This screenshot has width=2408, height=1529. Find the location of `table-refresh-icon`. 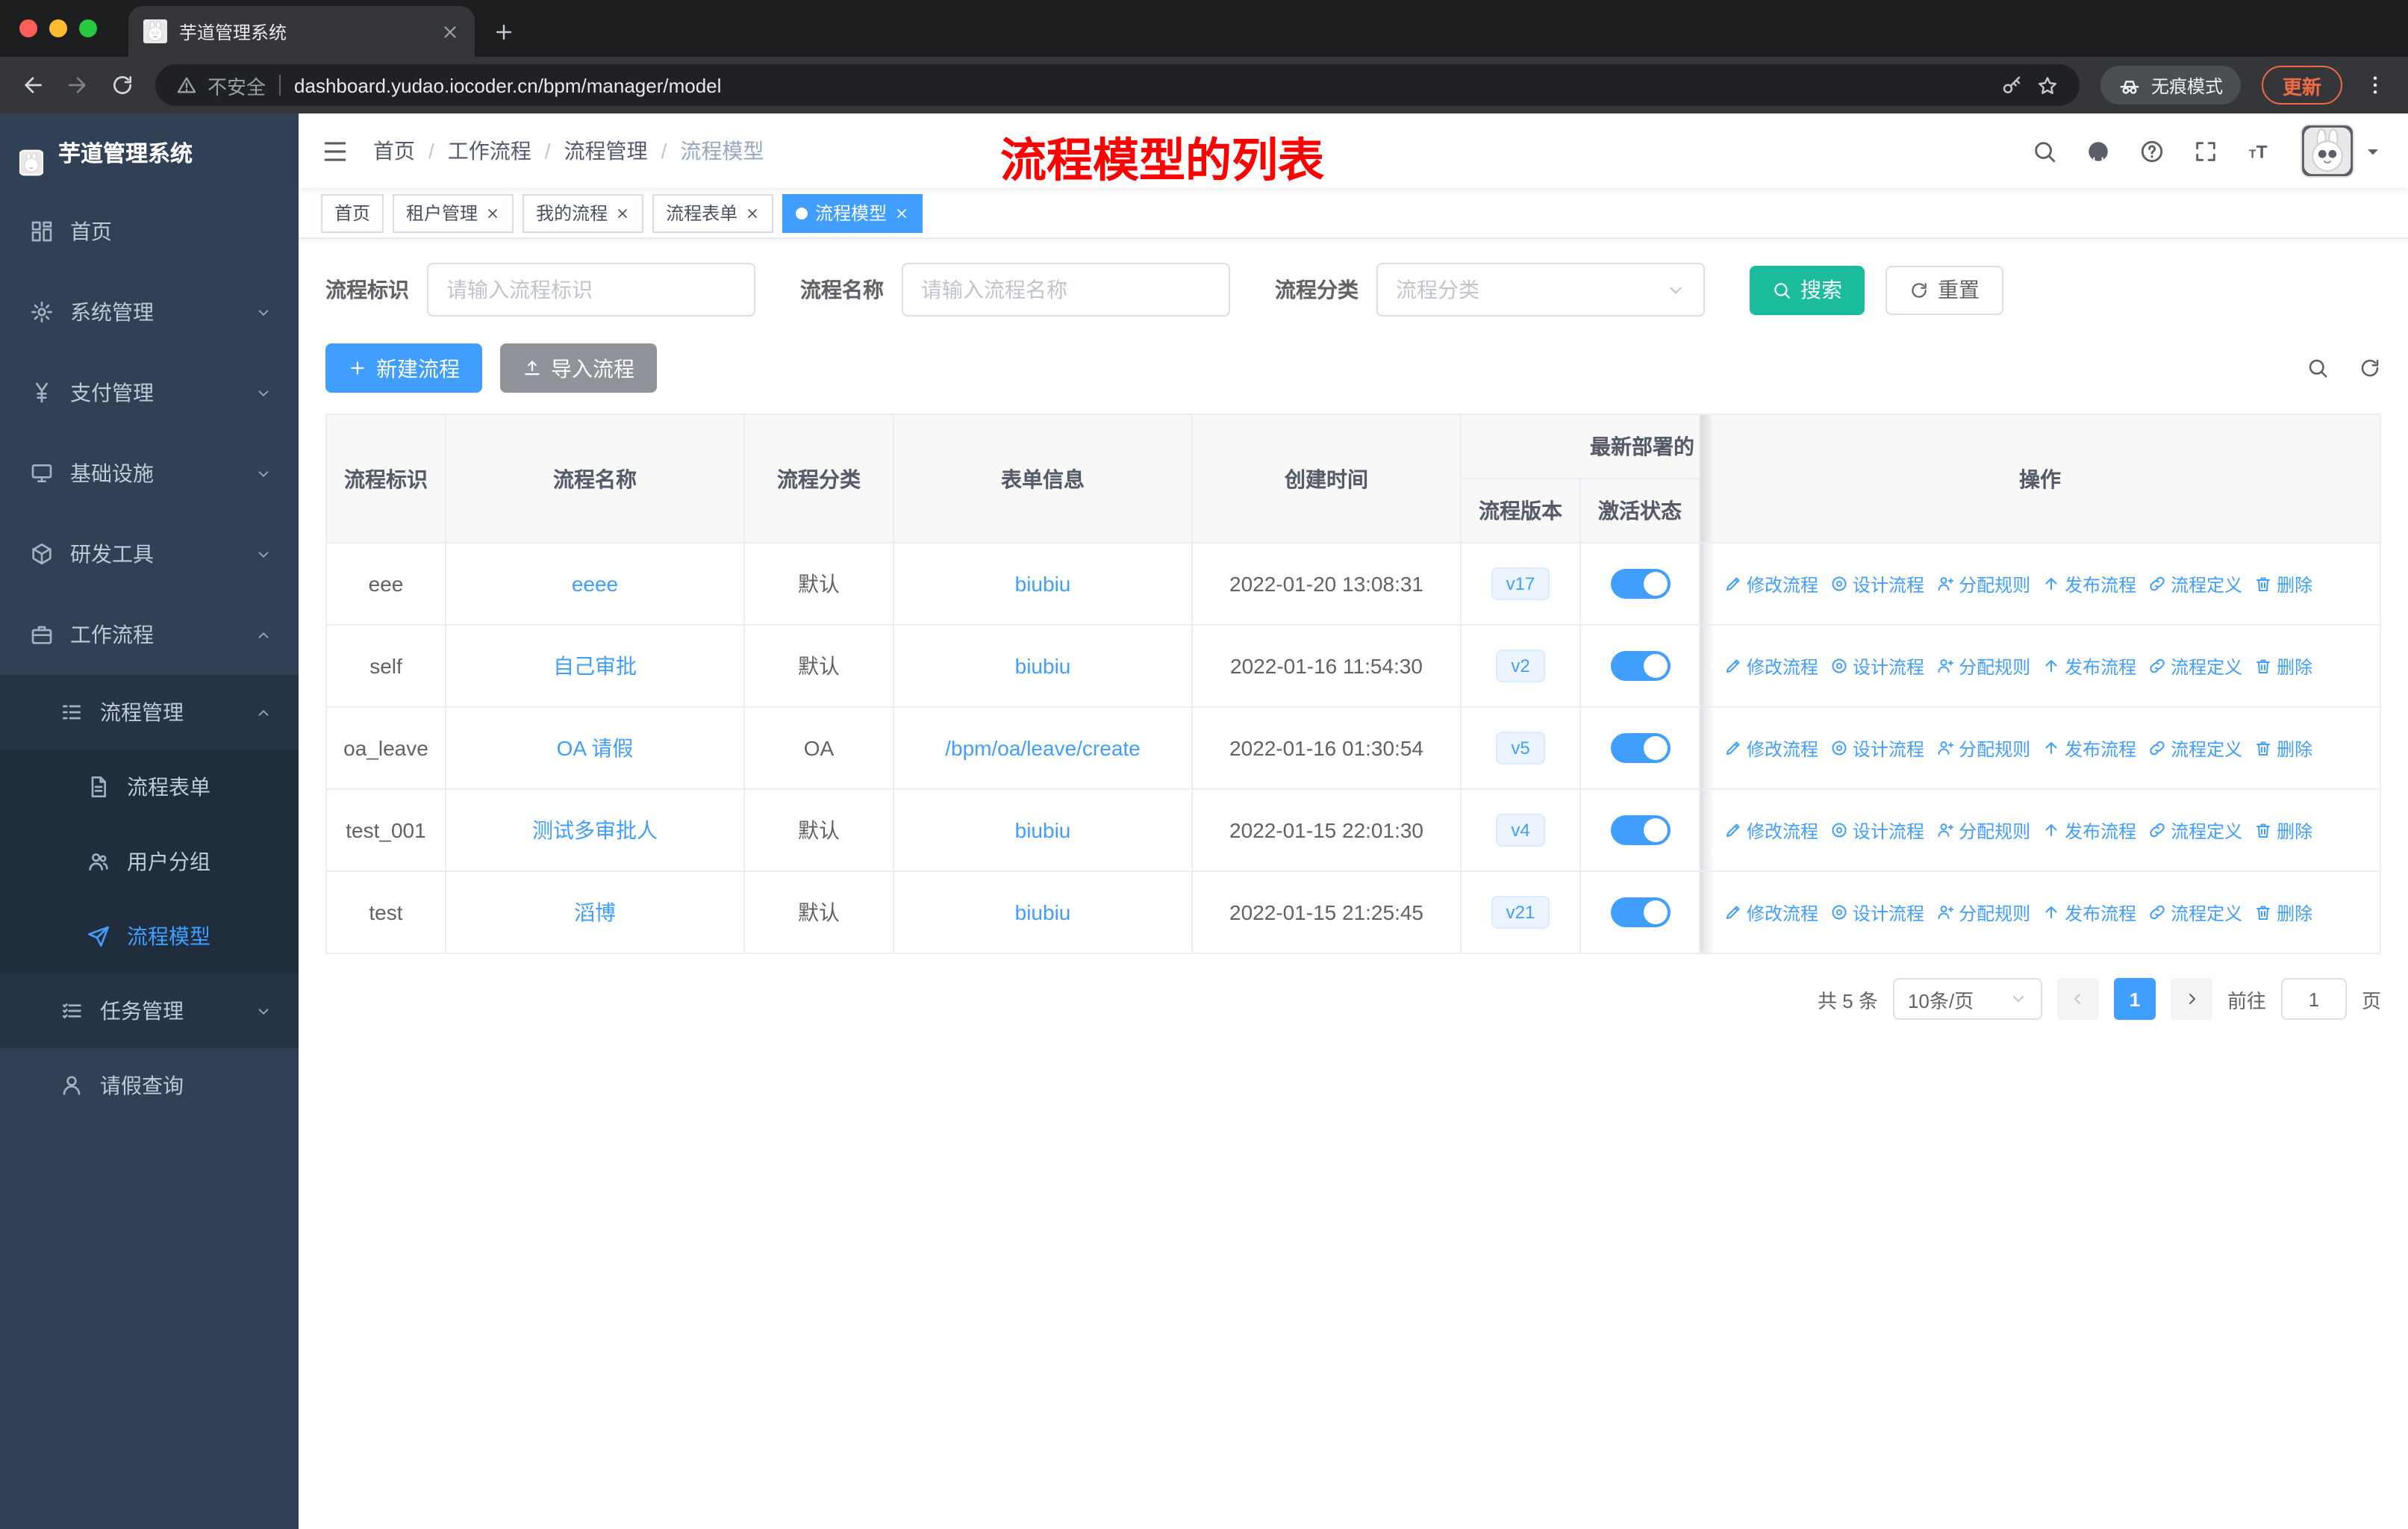

table-refresh-icon is located at coordinates (2370, 368).